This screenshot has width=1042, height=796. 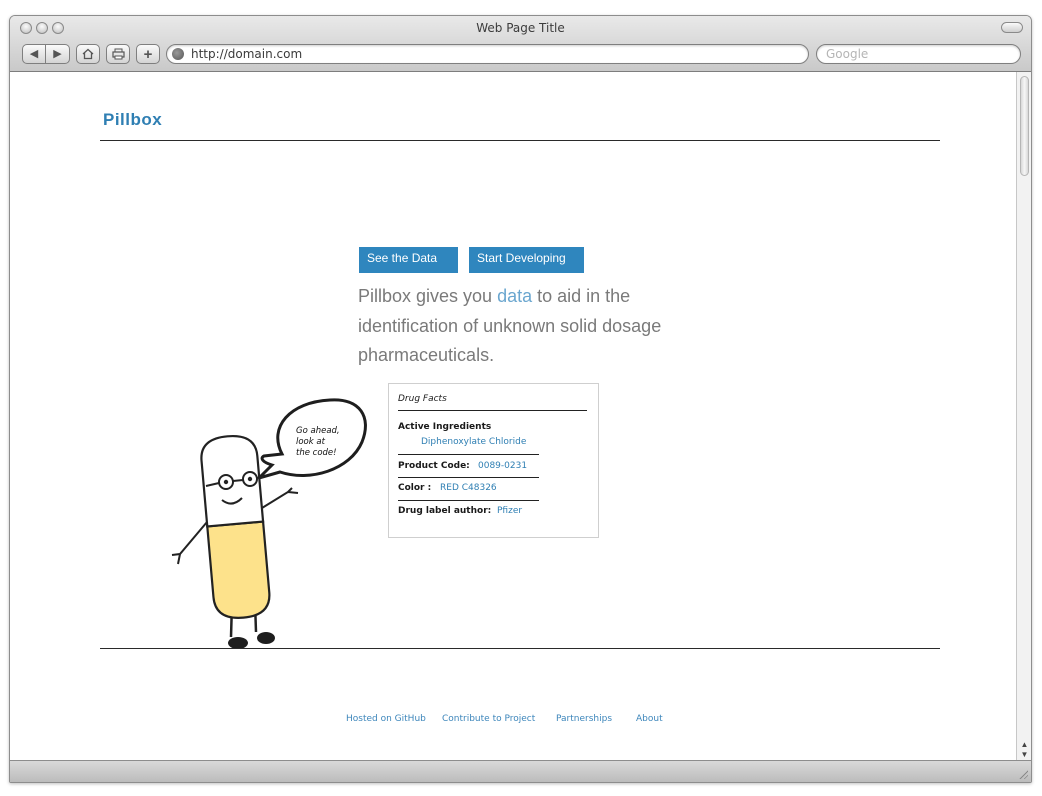 What do you see at coordinates (445, 511) in the screenshot?
I see `author-label: Drug label author:` at bounding box center [445, 511].